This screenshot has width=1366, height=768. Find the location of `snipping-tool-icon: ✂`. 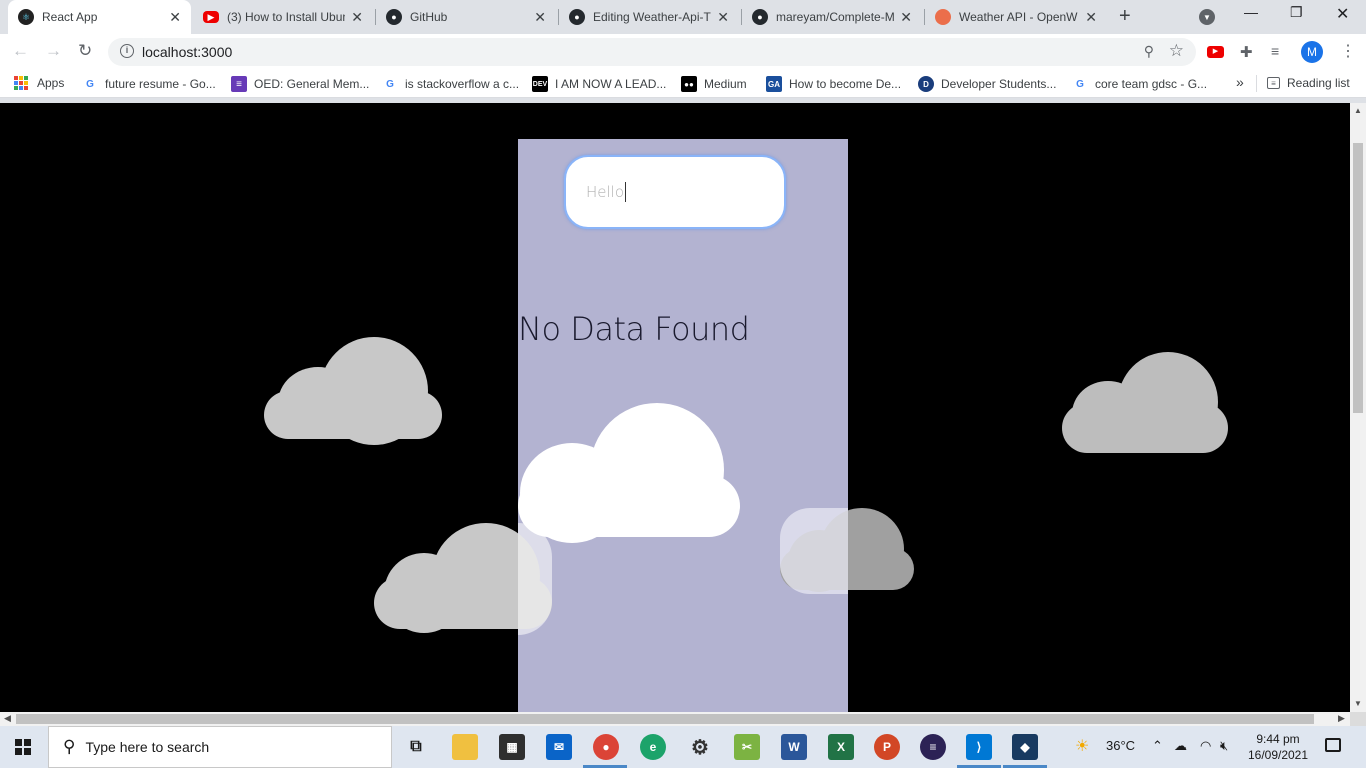

snipping-tool-icon: ✂ is located at coordinates (747, 747).